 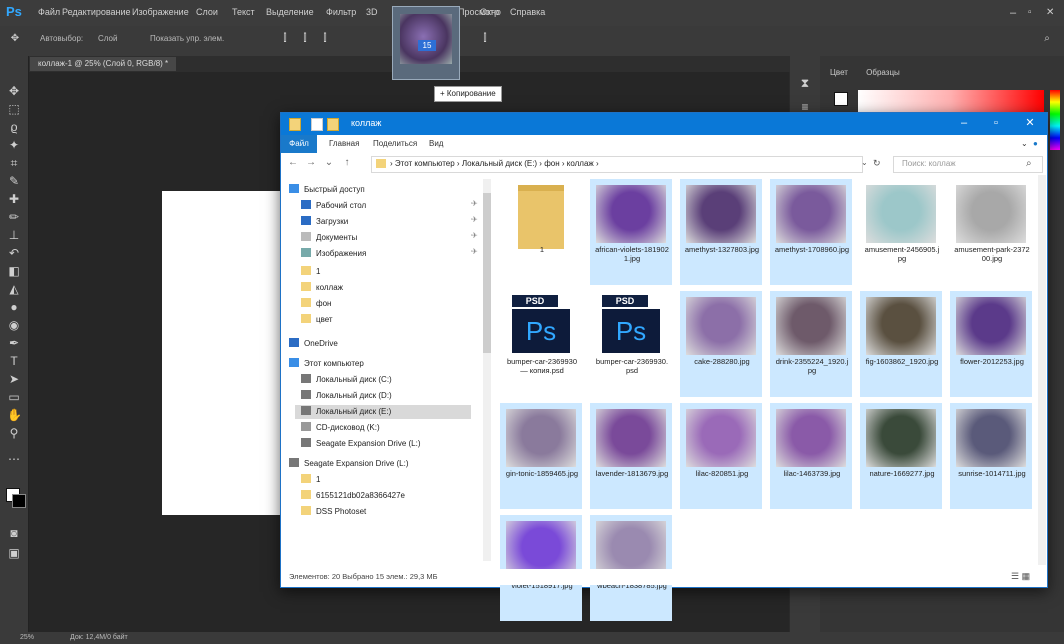 I want to click on menu-layers: Слои, so click(x=207, y=12).